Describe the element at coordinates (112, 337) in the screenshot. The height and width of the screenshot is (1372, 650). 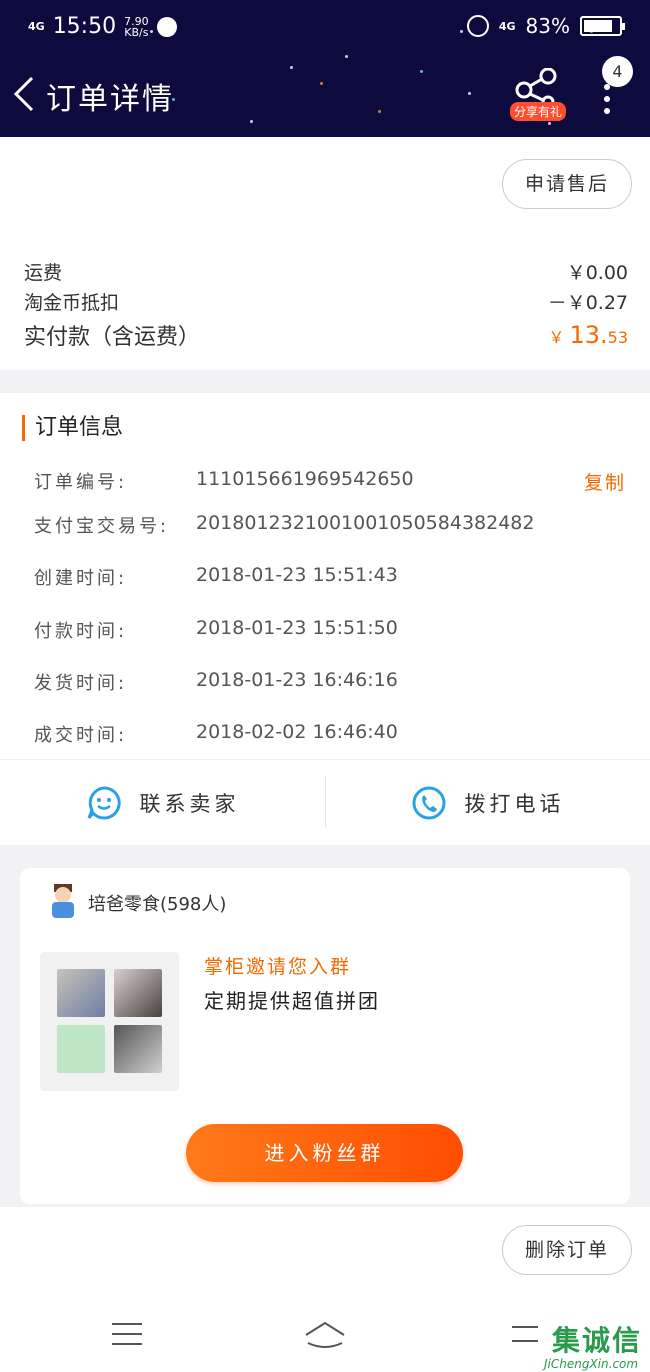
I see `paid-label: 实付款（含运费）` at that location.